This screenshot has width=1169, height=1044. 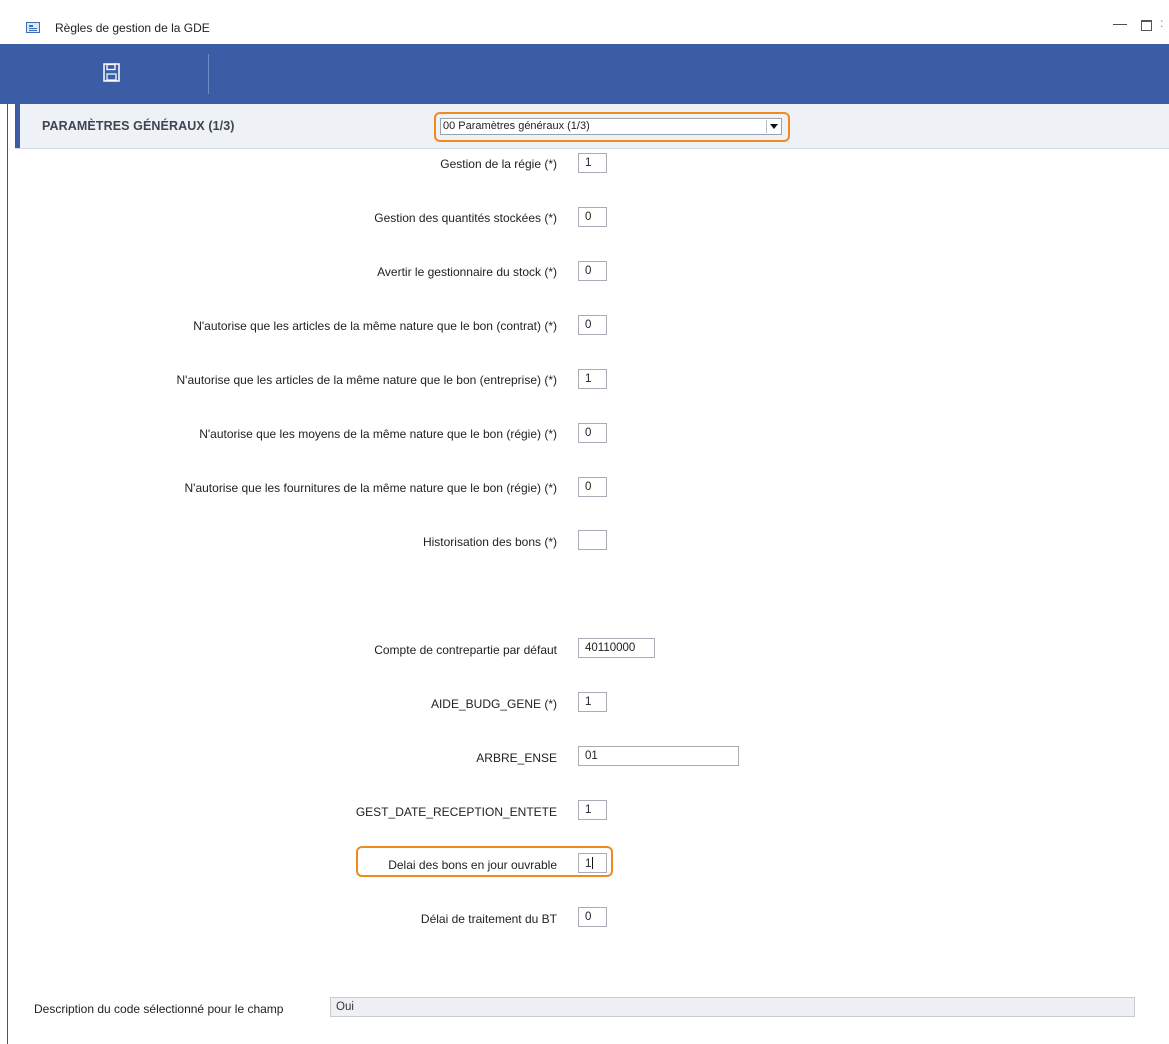 What do you see at coordinates (516, 758) in the screenshot?
I see `field-label: ARBRE_ENSE` at bounding box center [516, 758].